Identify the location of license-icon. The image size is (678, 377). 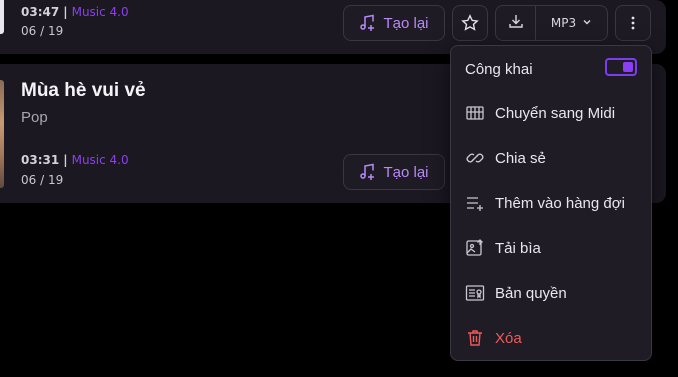
(475, 293).